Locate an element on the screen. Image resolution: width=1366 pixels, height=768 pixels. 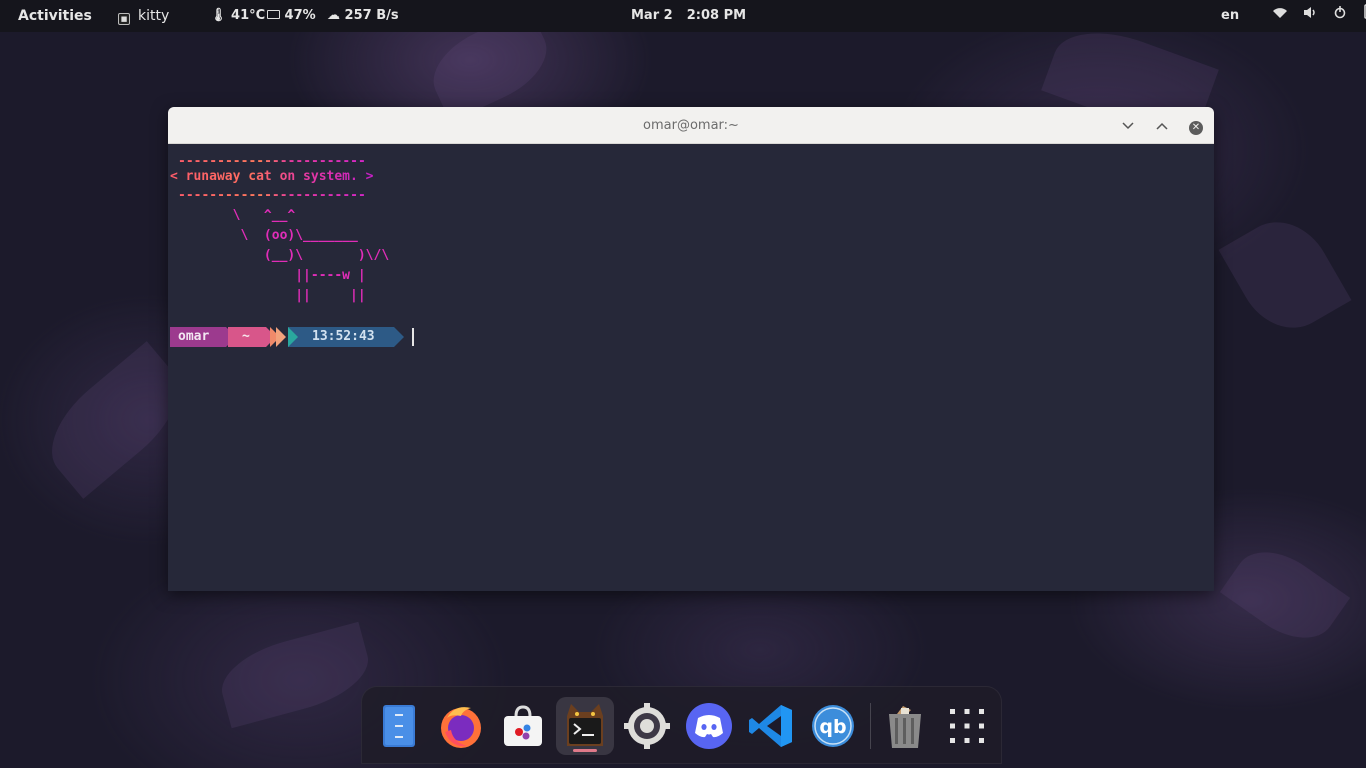
app-grid-icon is located at coordinates (967, 726).